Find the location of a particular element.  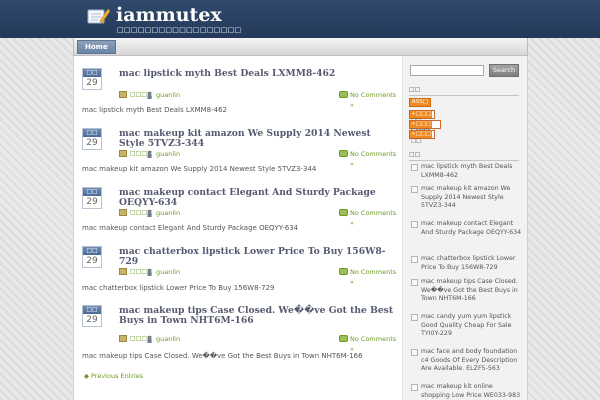

nav-bar: Home is located at coordinates (300, 47).